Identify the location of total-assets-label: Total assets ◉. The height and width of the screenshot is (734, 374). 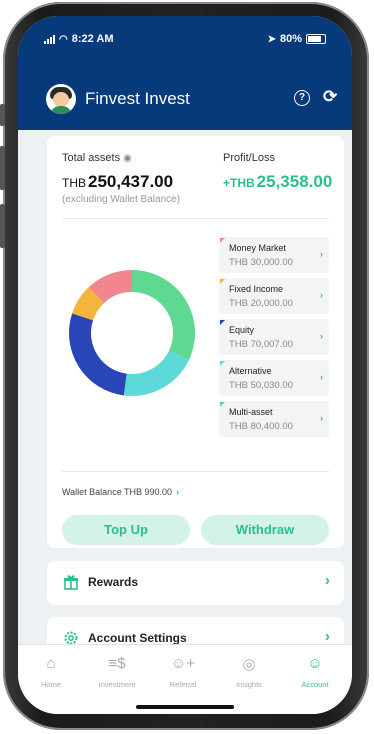
(97, 158).